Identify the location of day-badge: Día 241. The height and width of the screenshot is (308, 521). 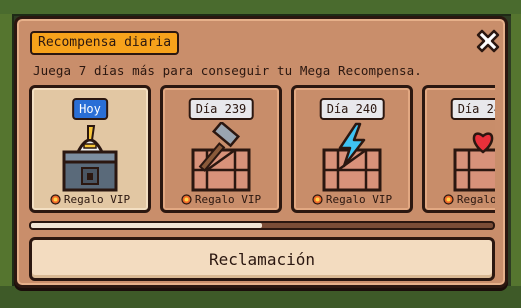
(472, 109).